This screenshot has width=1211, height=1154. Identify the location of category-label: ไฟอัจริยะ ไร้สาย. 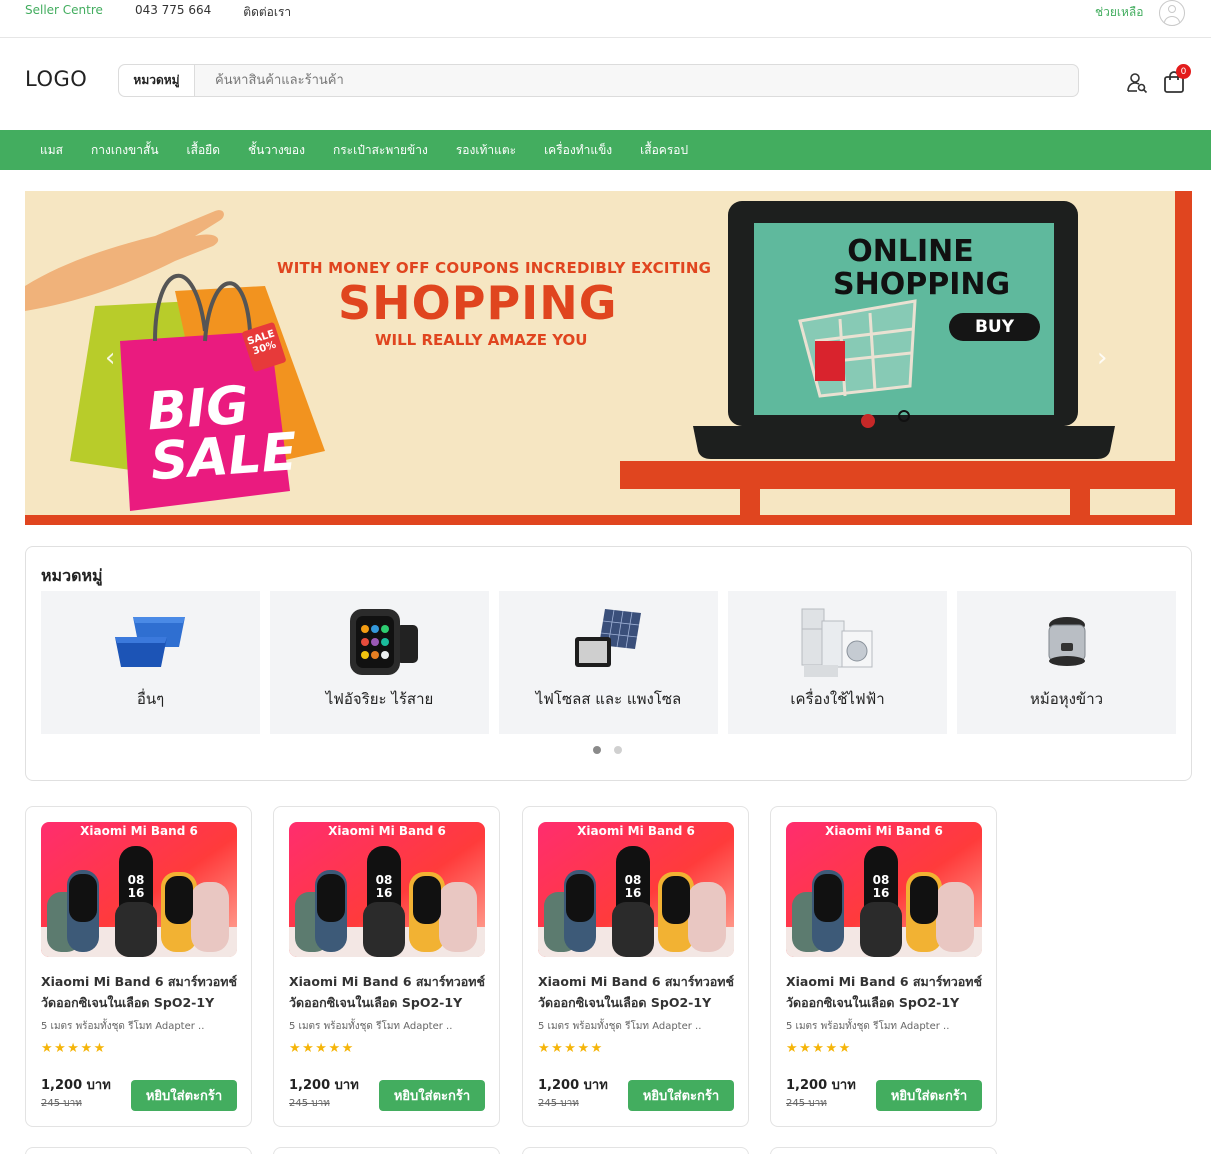
(379, 699).